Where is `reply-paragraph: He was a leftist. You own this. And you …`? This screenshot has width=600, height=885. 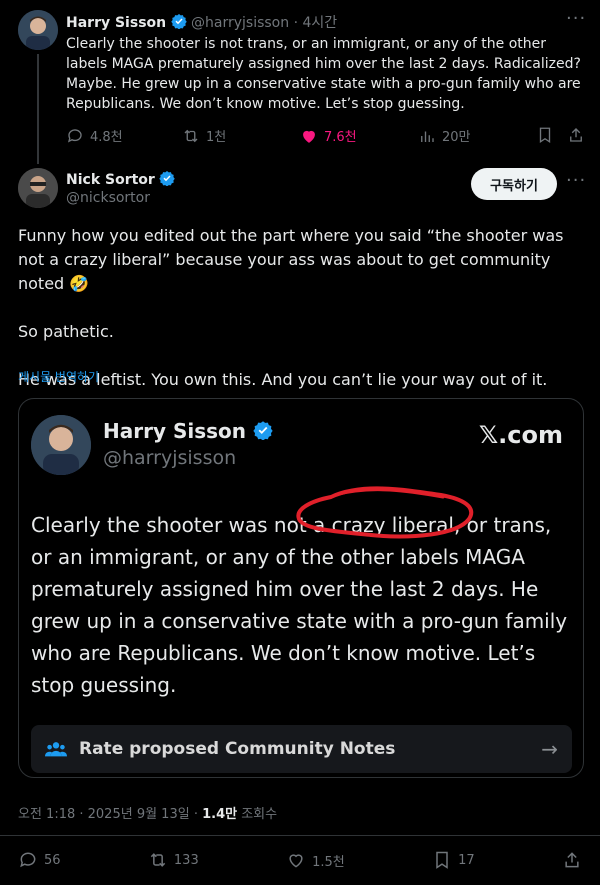 reply-paragraph: He was a leftist. You own this. And you … is located at coordinates (283, 379).